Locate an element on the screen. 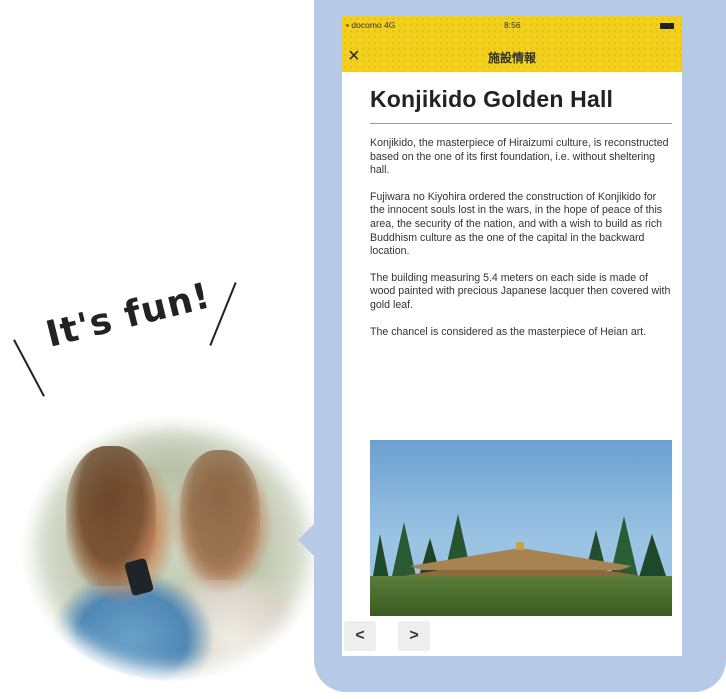  page-title: Konjikido Golden Hall is located at coordinates (521, 105).